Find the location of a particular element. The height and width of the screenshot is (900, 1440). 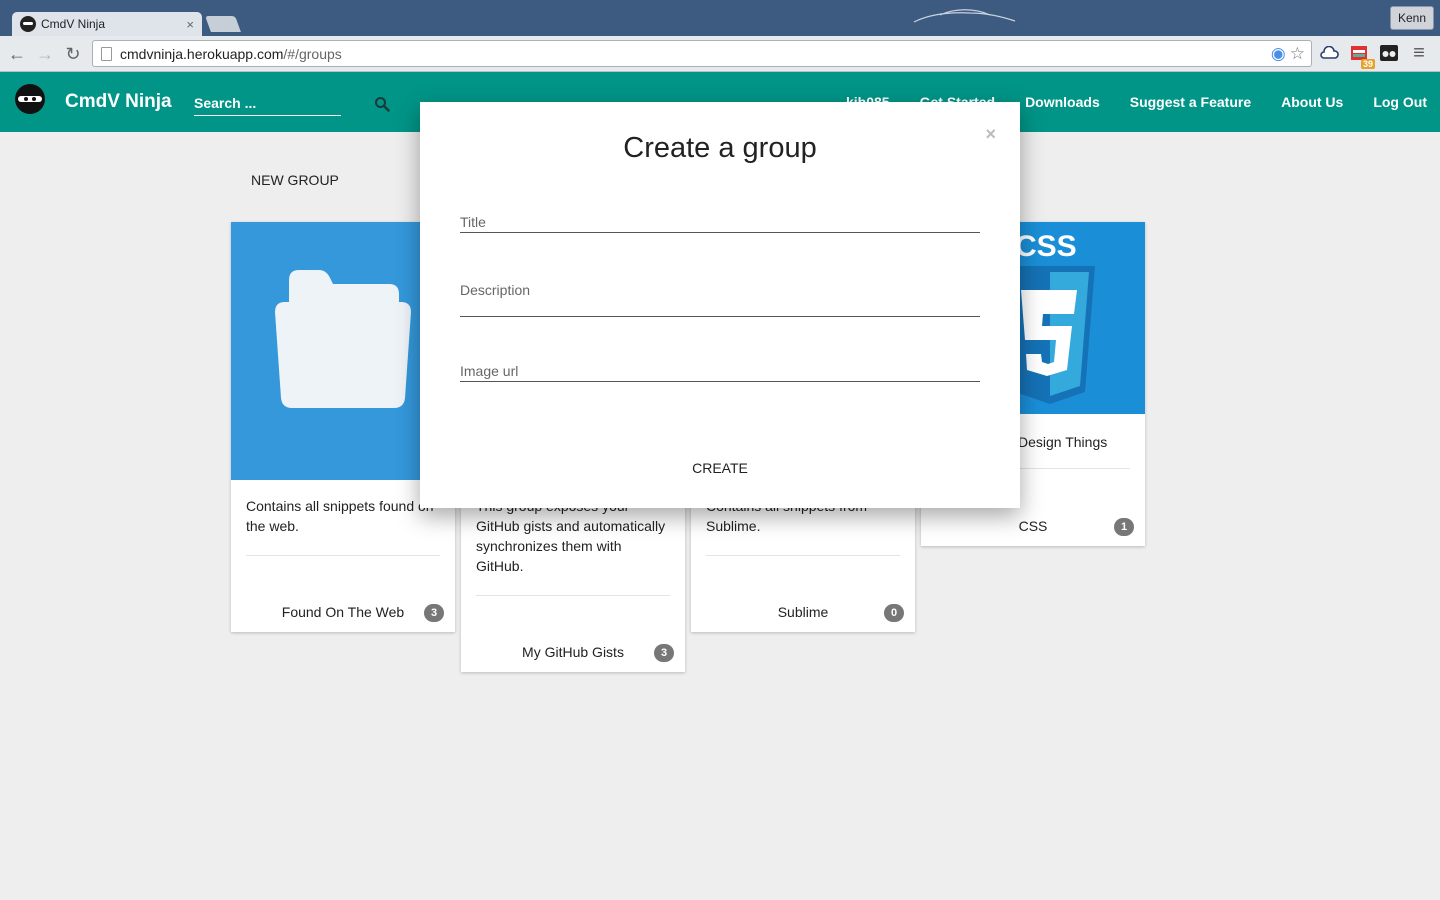

reload-icon: ↻ is located at coordinates (73, 54).